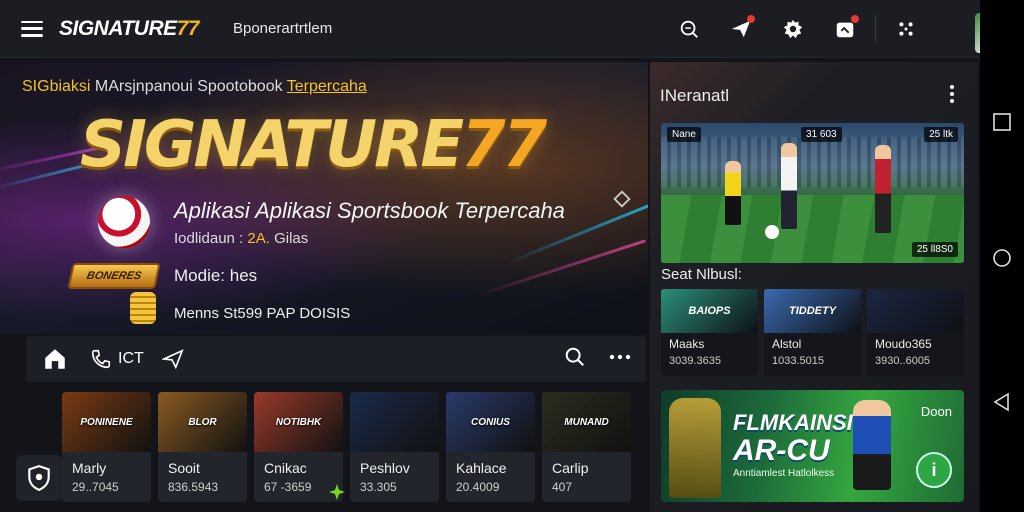  I want to click on soccer-ball-icon, so click(124, 222).